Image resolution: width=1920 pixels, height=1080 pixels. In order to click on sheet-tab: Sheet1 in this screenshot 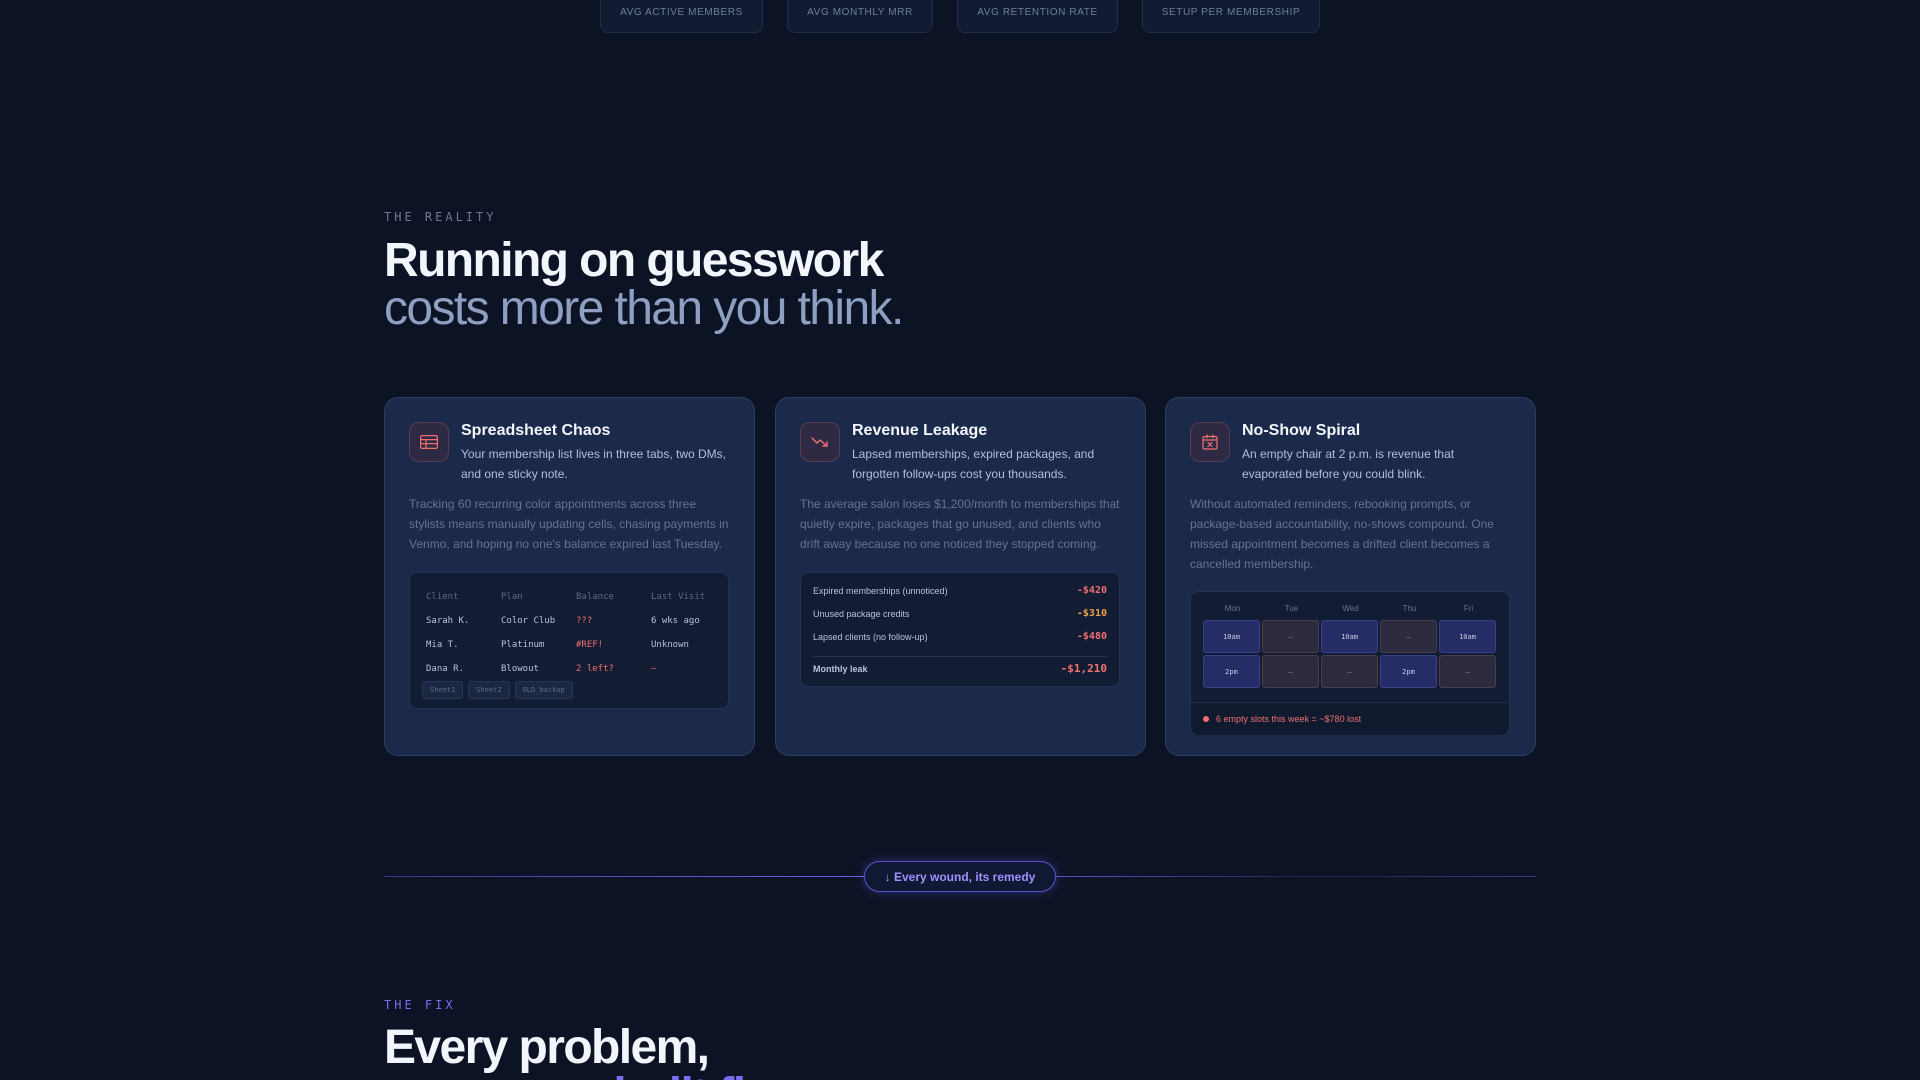, I will do `click(443, 690)`.